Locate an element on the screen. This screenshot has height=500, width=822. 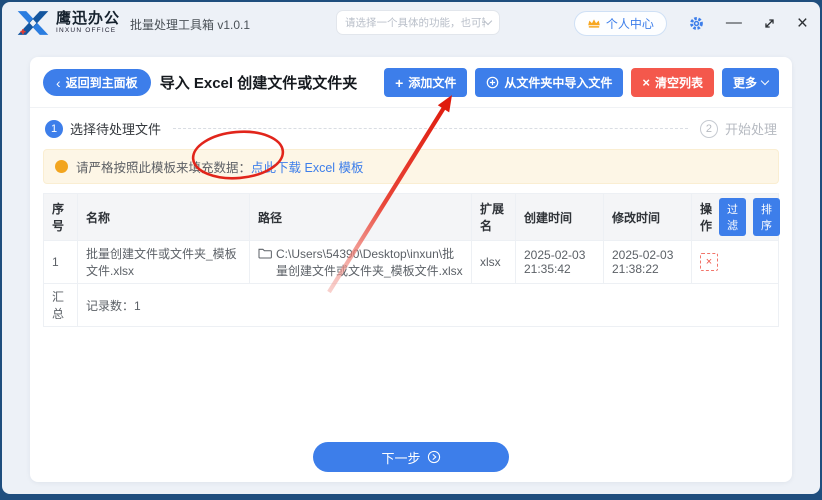
maximize-button is located at coordinates (769, 23).